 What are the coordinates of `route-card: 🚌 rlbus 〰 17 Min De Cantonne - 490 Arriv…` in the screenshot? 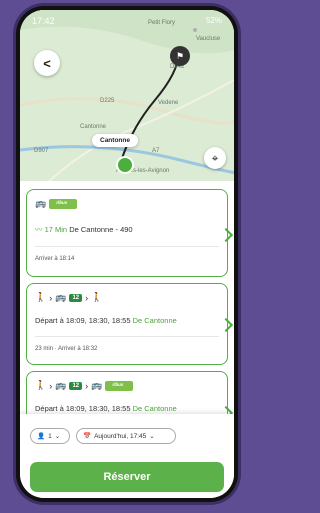 It's located at (130, 233).